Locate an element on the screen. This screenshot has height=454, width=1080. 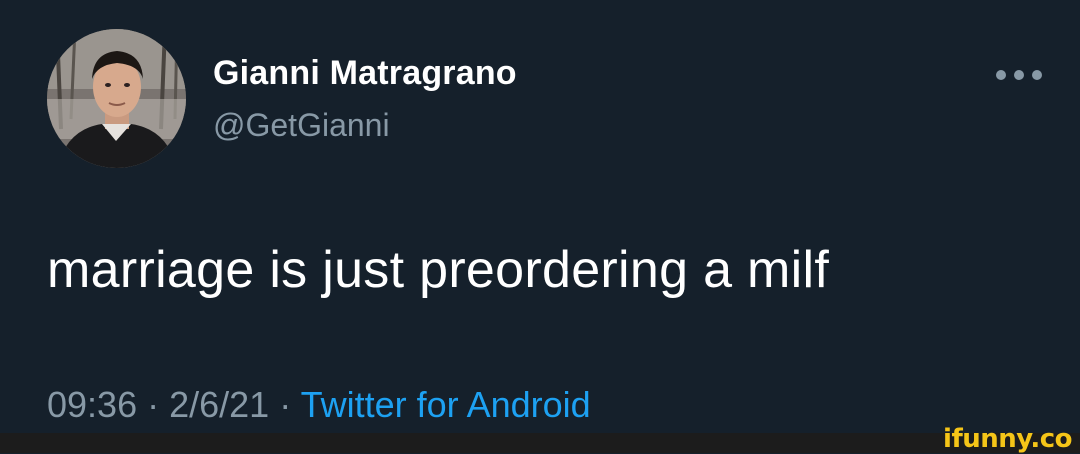
tweet-meta: 09:36 · 2/6/21 · Twitter for Android is located at coordinates (319, 405).